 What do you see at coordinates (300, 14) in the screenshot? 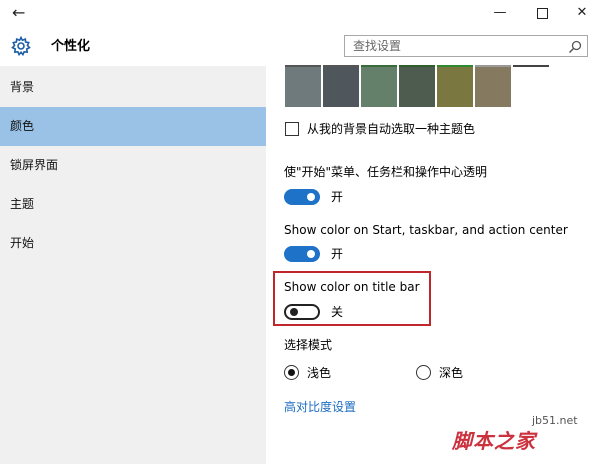
I see `title-bar: ← — ✕` at bounding box center [300, 14].